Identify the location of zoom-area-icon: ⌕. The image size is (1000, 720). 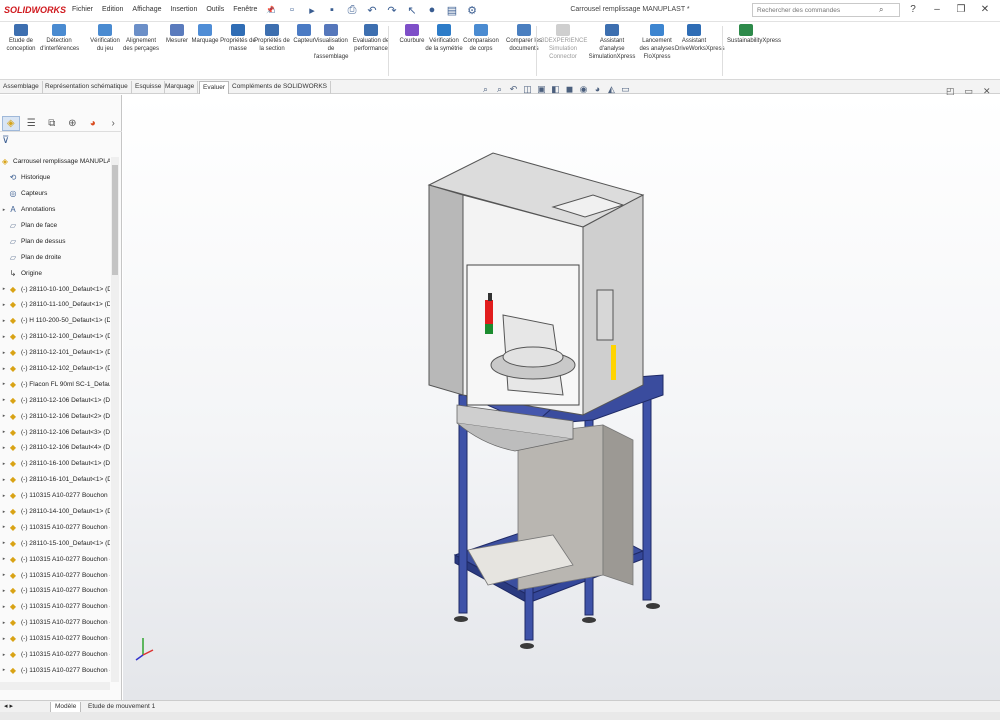
(499, 89).